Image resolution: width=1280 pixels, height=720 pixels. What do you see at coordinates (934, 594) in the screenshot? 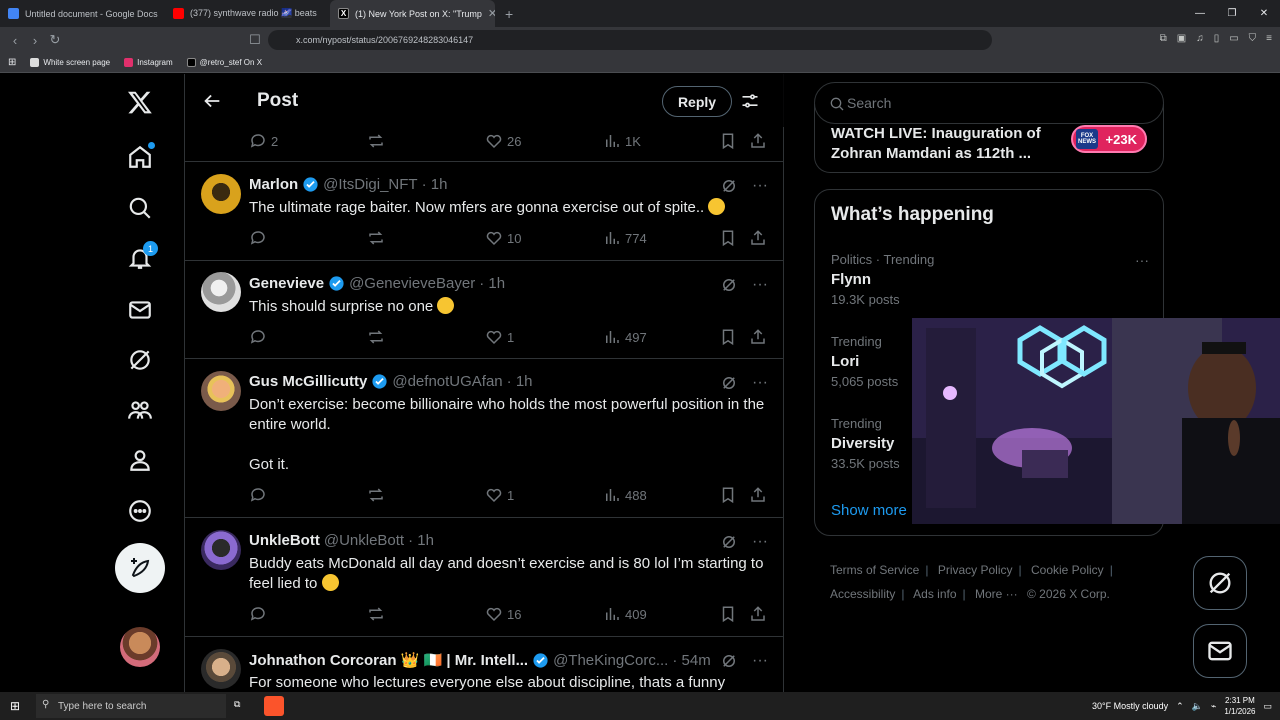
I see `footer-link: Ads info` at bounding box center [934, 594].